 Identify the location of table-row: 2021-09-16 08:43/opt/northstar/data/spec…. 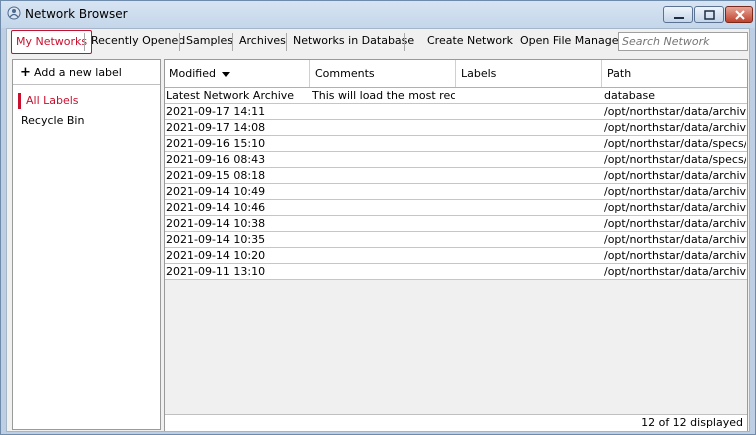
(456, 160).